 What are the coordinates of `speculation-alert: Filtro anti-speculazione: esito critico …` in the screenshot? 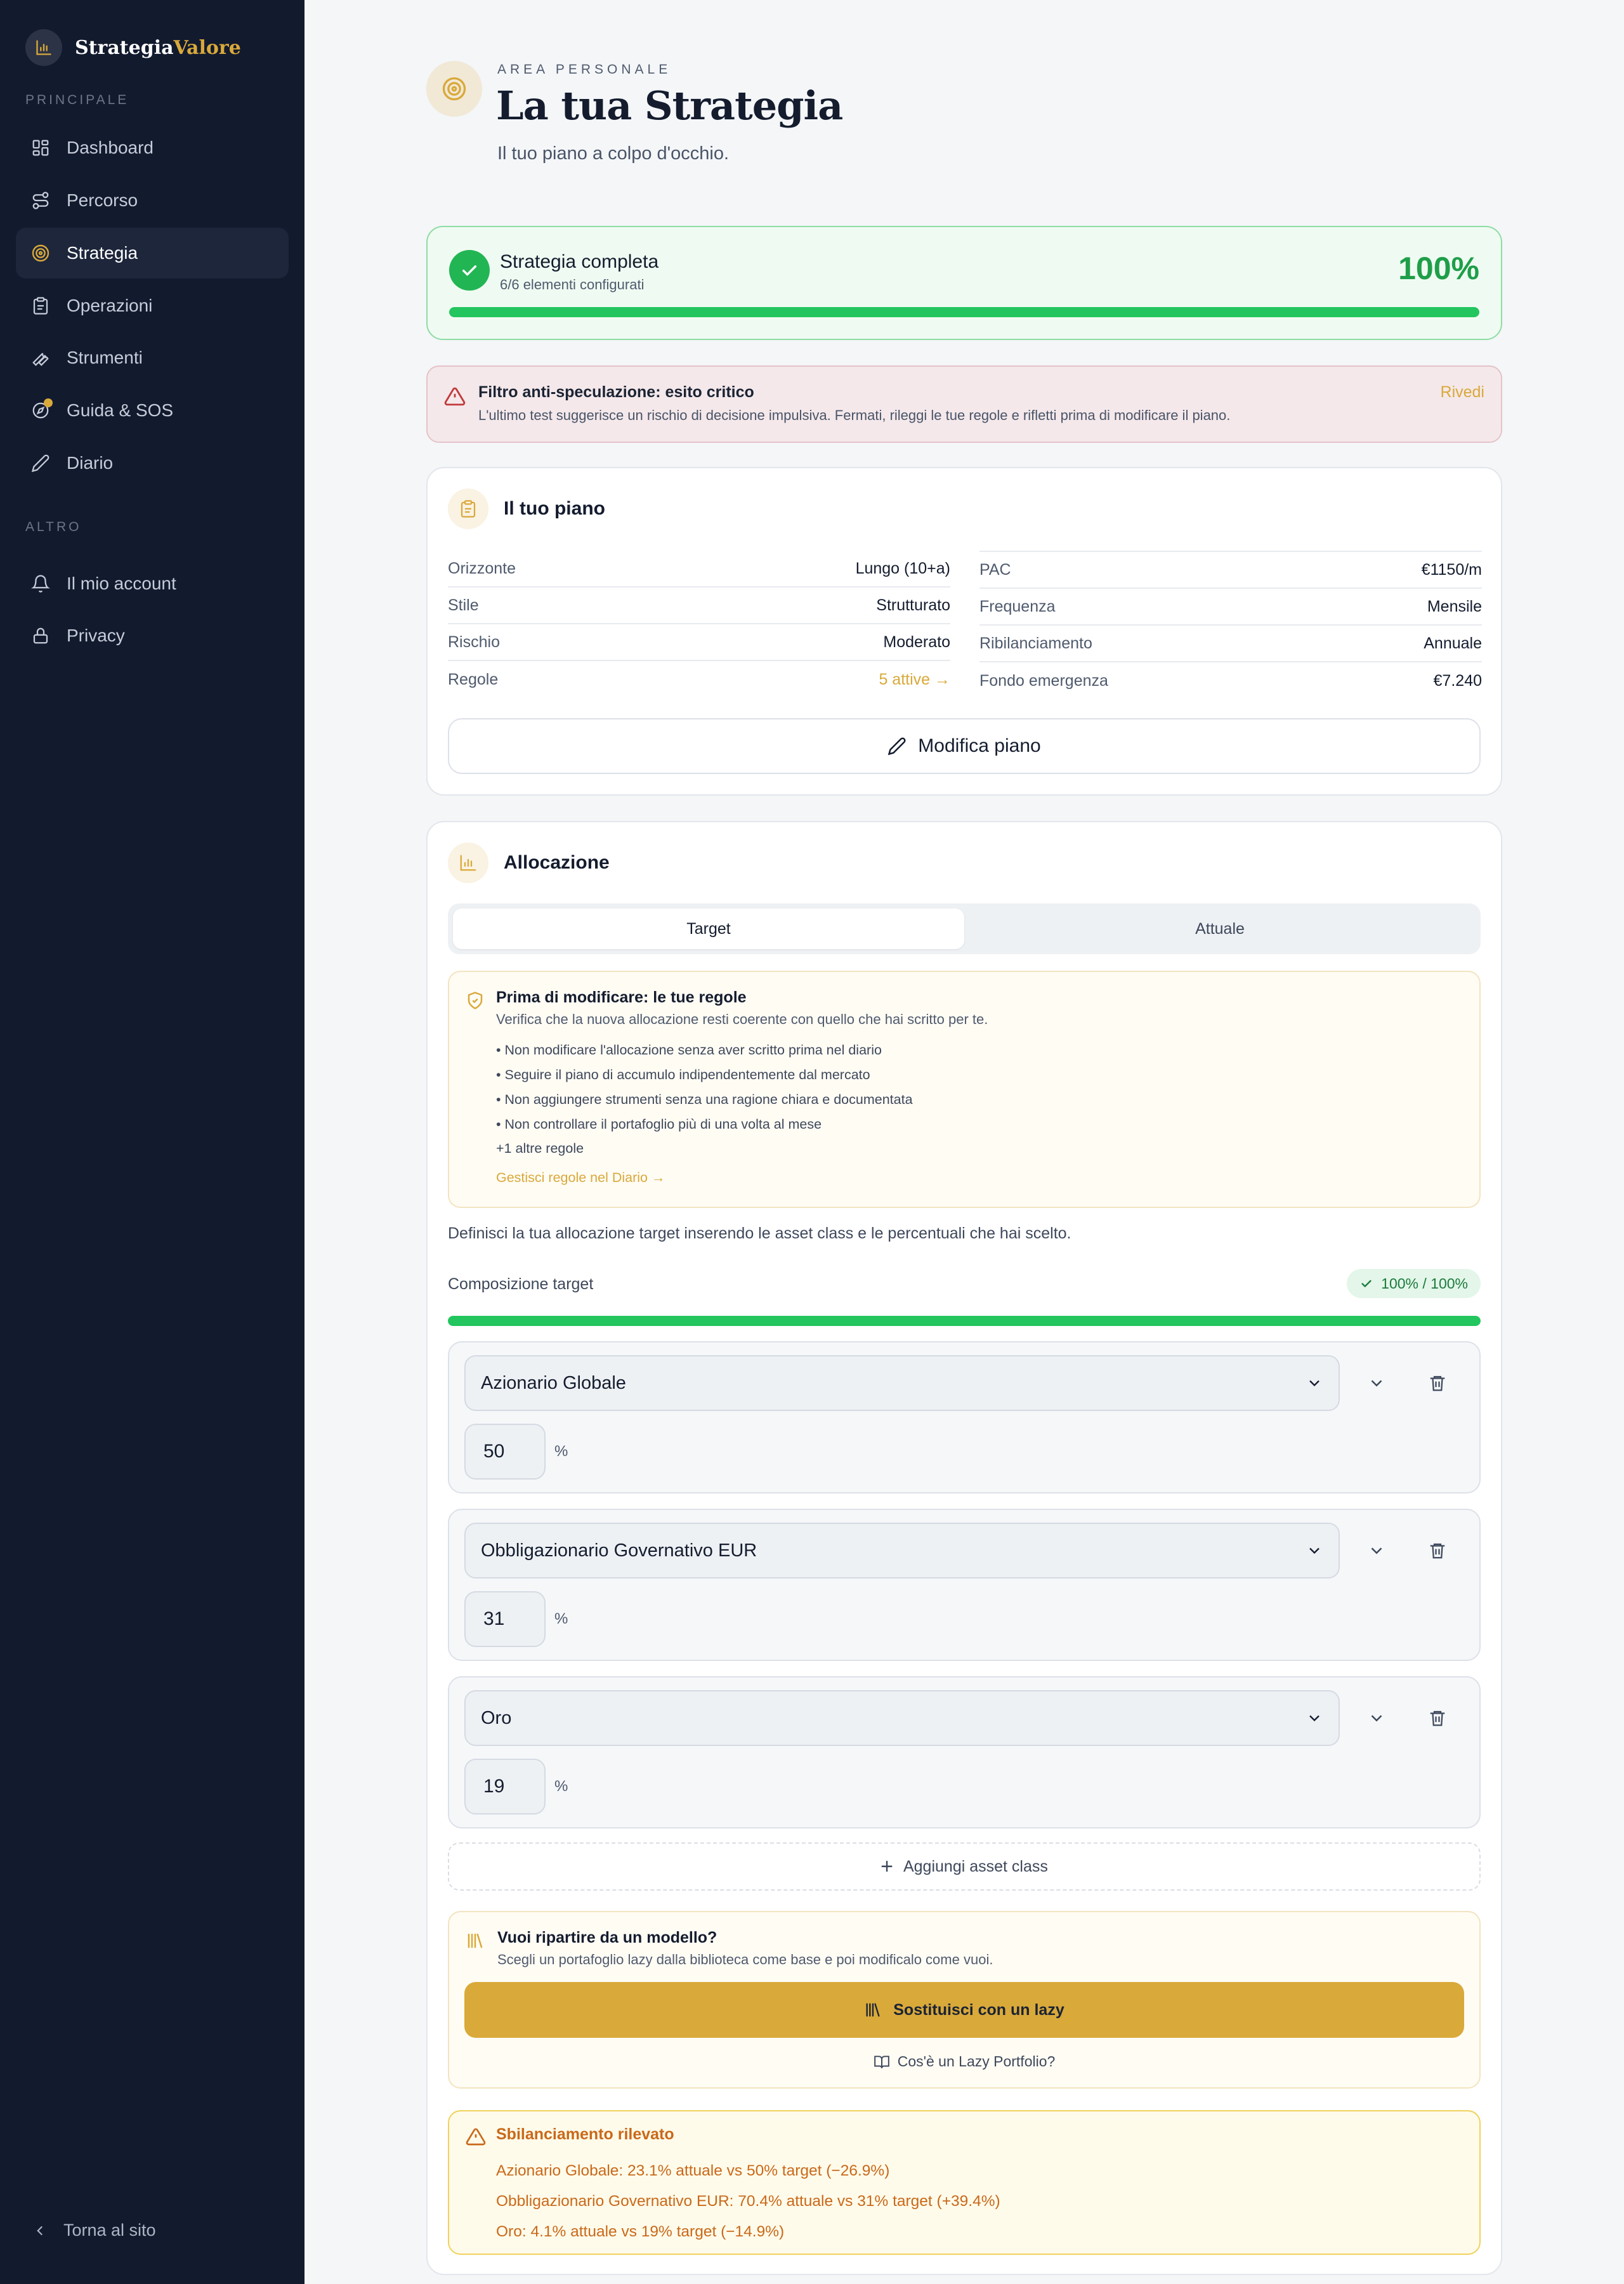 It's located at (964, 404).